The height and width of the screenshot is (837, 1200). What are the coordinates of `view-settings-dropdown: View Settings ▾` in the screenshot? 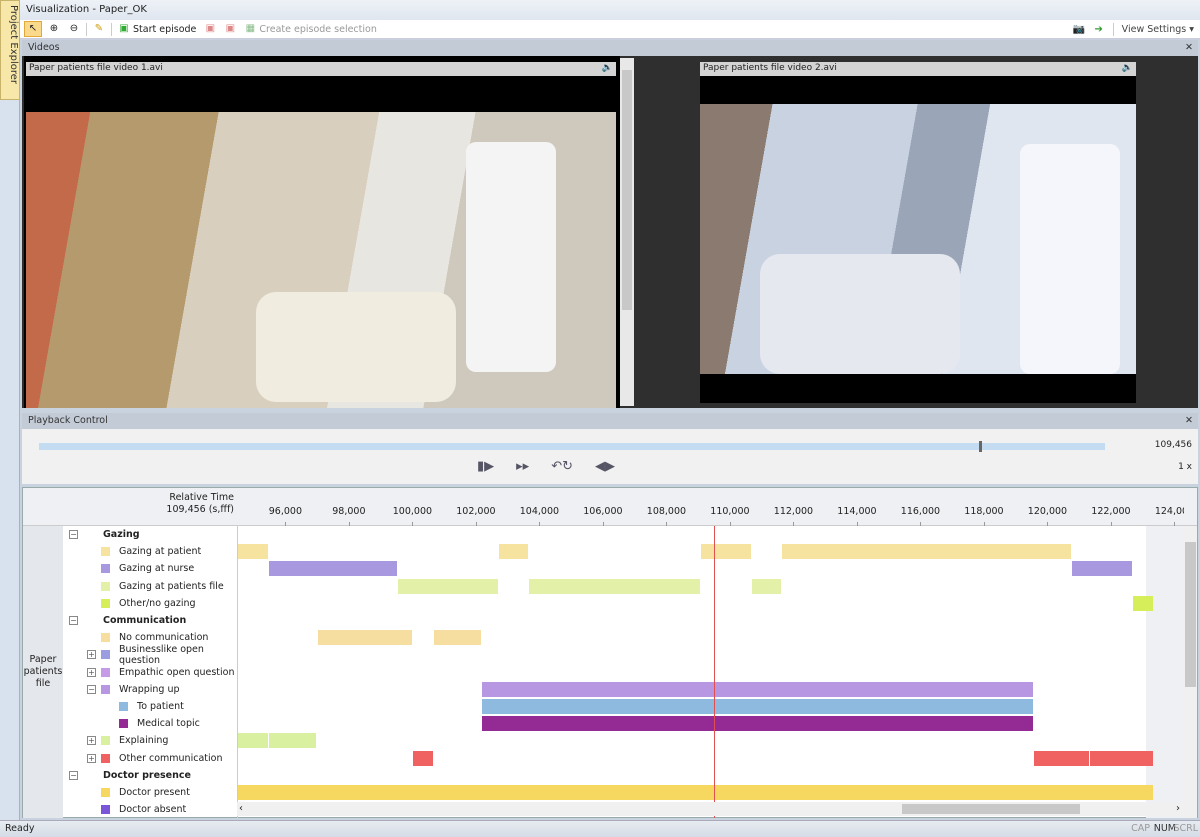 It's located at (1158, 29).